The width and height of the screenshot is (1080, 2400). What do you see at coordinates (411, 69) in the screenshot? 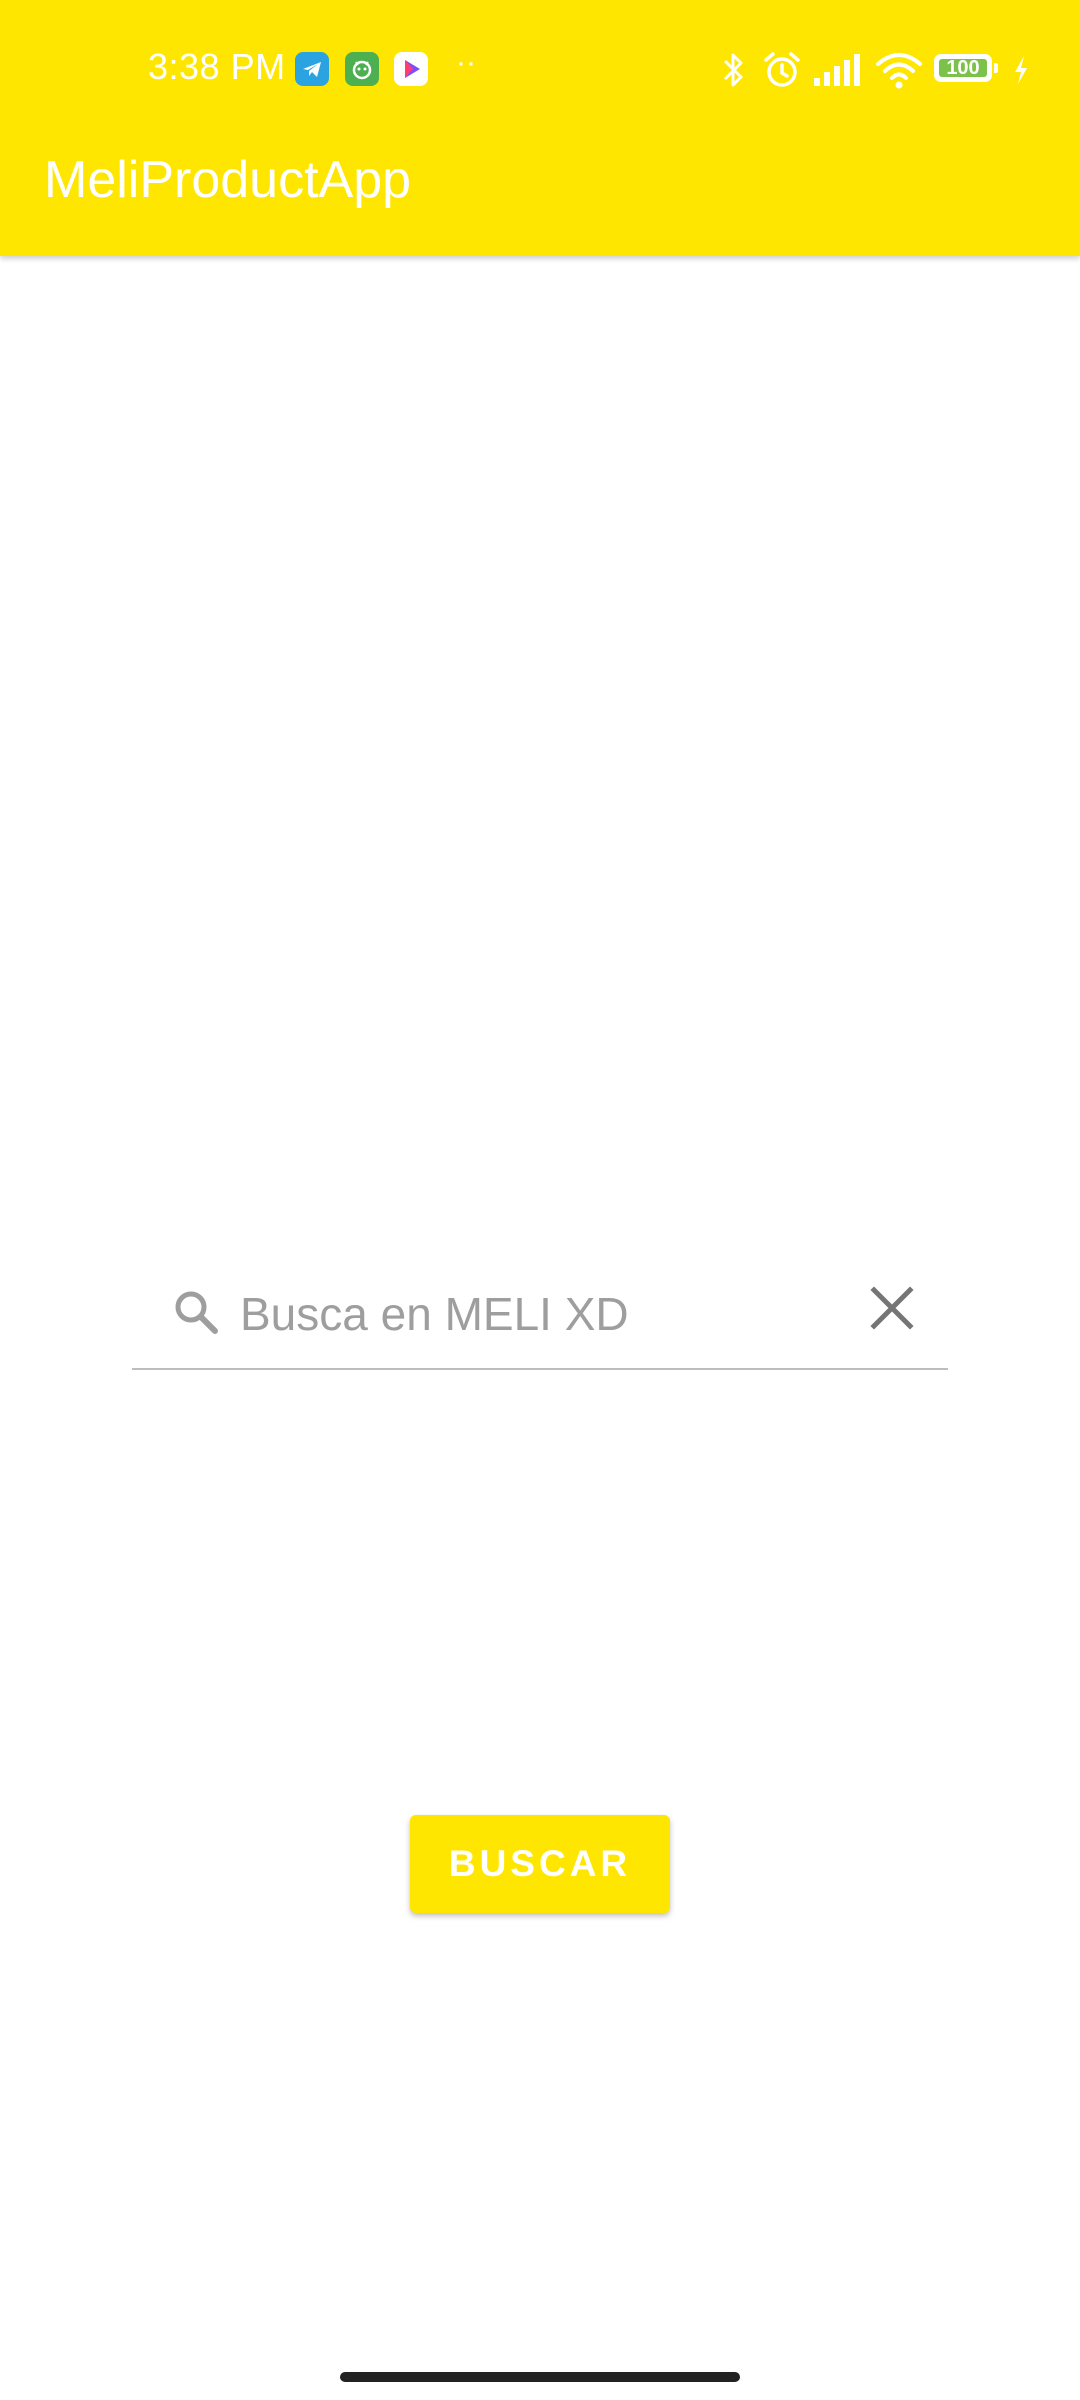
I see `play-store-icon` at bounding box center [411, 69].